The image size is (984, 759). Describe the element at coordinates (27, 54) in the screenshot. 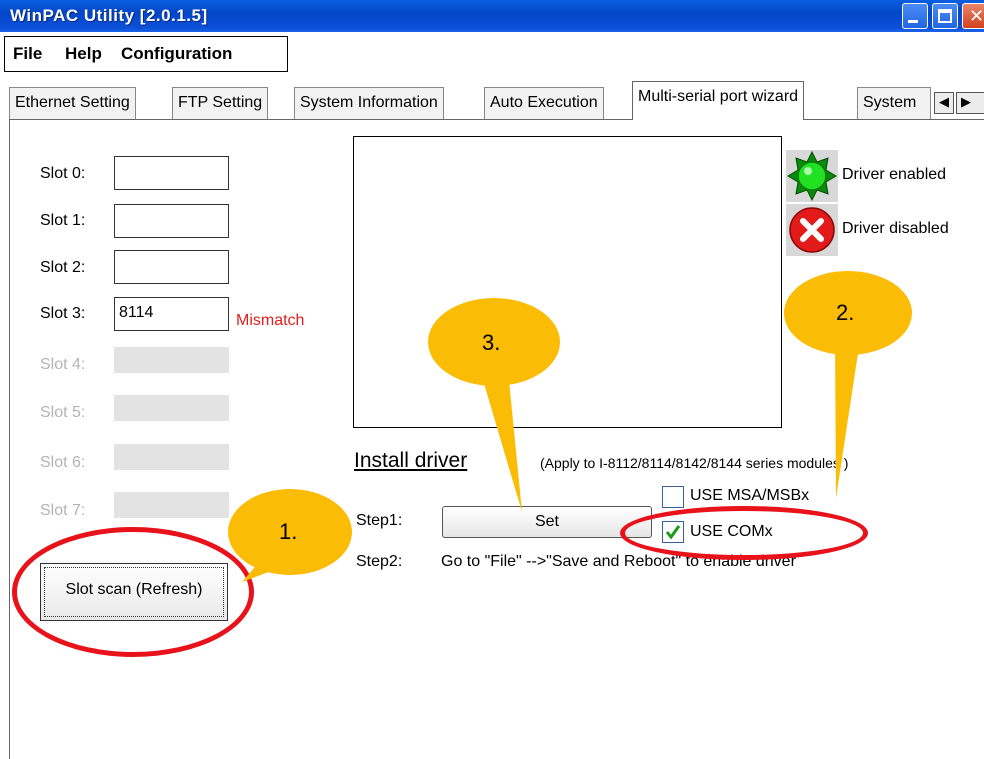

I see `menu-file: File` at that location.